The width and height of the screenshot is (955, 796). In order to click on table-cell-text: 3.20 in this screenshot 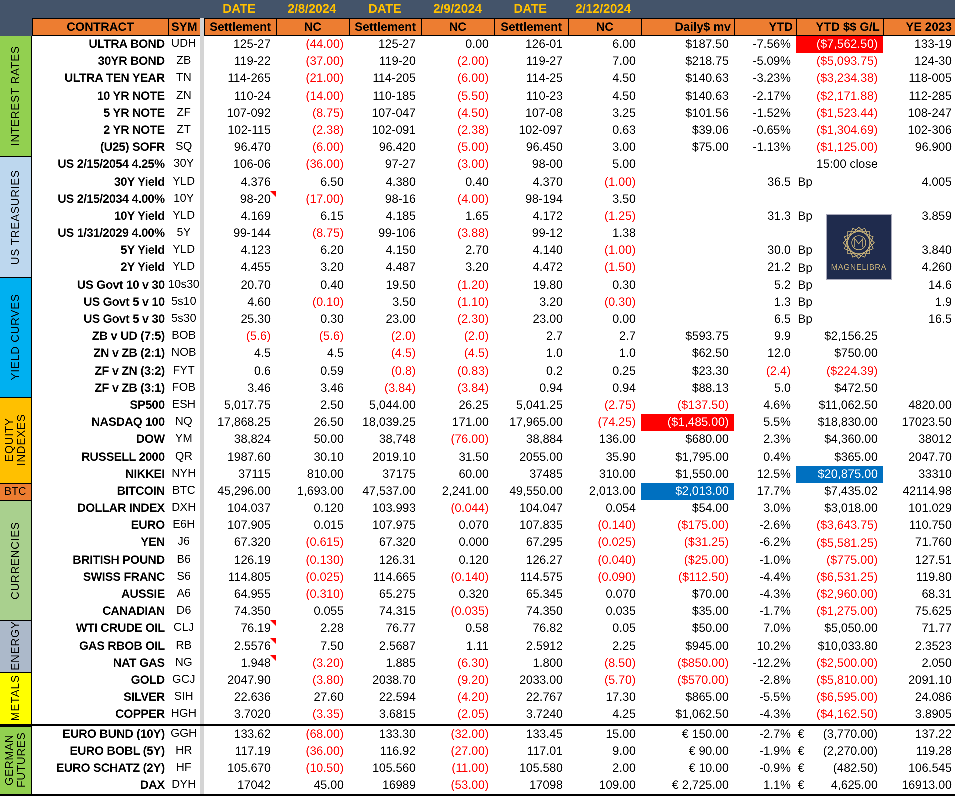, I will do `click(477, 267)`.